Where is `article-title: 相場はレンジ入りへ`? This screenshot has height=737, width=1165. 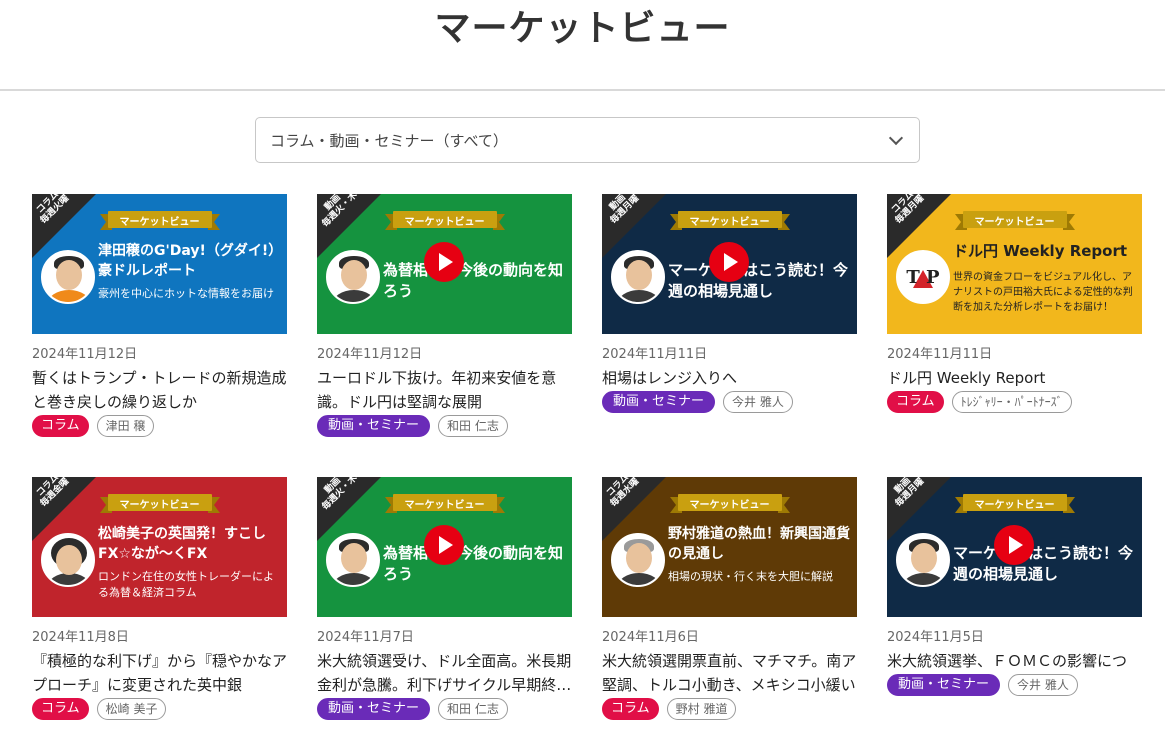
article-title: 相場はレンジ入りへ is located at coordinates (729, 378).